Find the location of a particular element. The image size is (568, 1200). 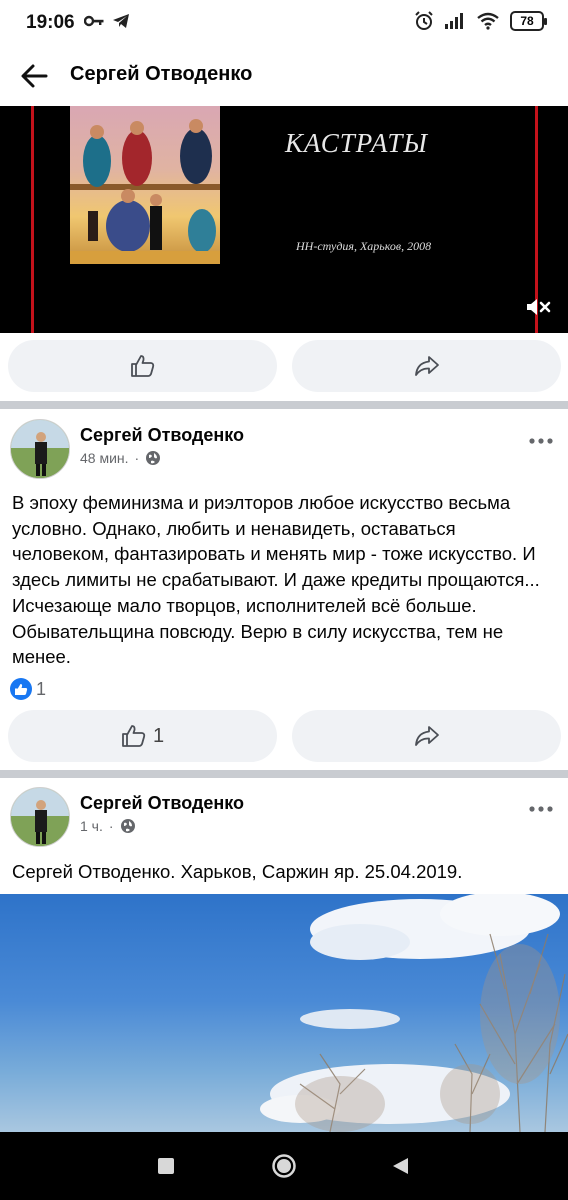

like-button is located at coordinates (142, 366).